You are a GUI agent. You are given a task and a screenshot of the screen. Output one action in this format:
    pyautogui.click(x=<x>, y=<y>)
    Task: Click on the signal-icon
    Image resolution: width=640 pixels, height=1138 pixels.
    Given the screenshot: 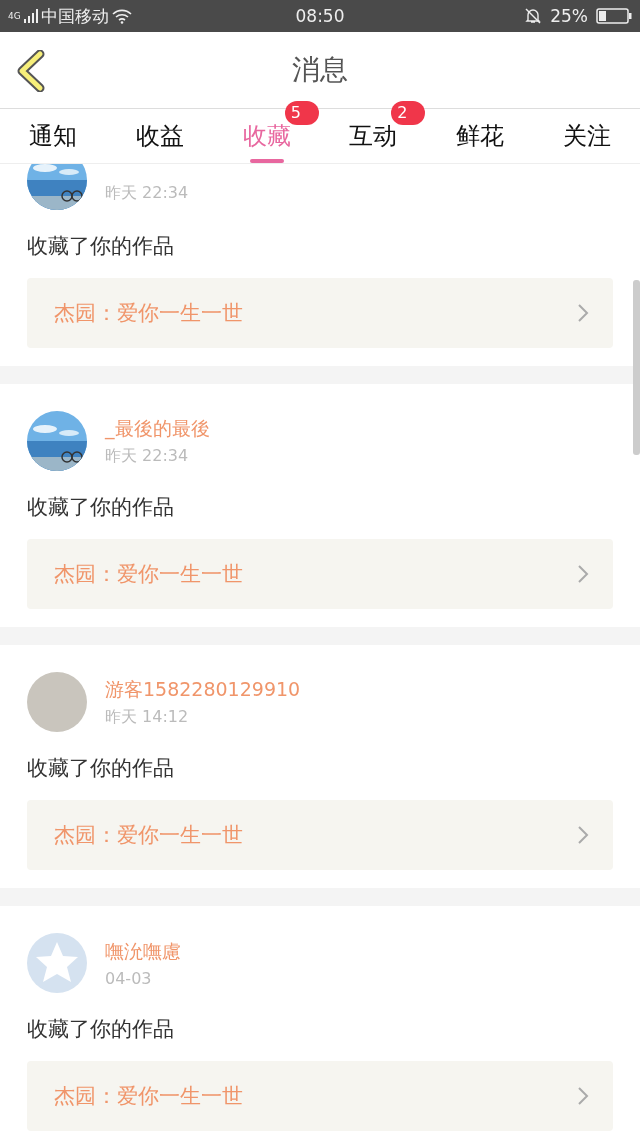 What is the action you would take?
    pyautogui.click(x=30, y=16)
    